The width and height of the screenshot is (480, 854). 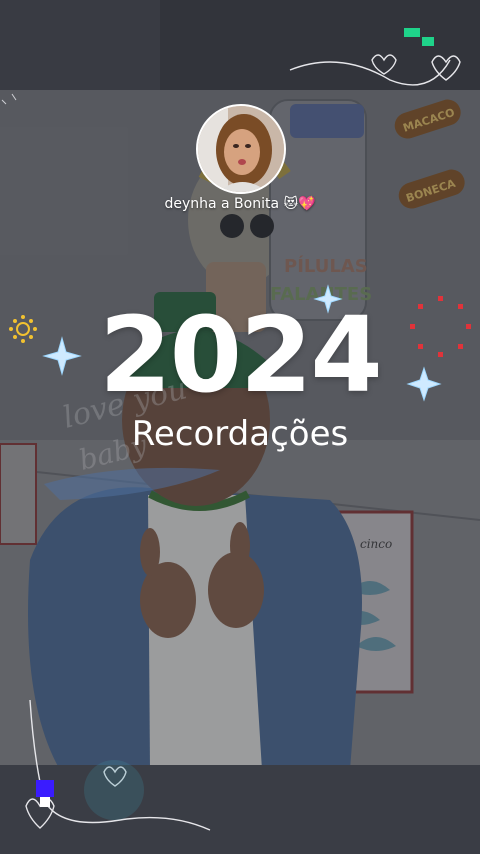 What do you see at coordinates (240, 434) in the screenshot?
I see `memories-subtitle: Recordações` at bounding box center [240, 434].